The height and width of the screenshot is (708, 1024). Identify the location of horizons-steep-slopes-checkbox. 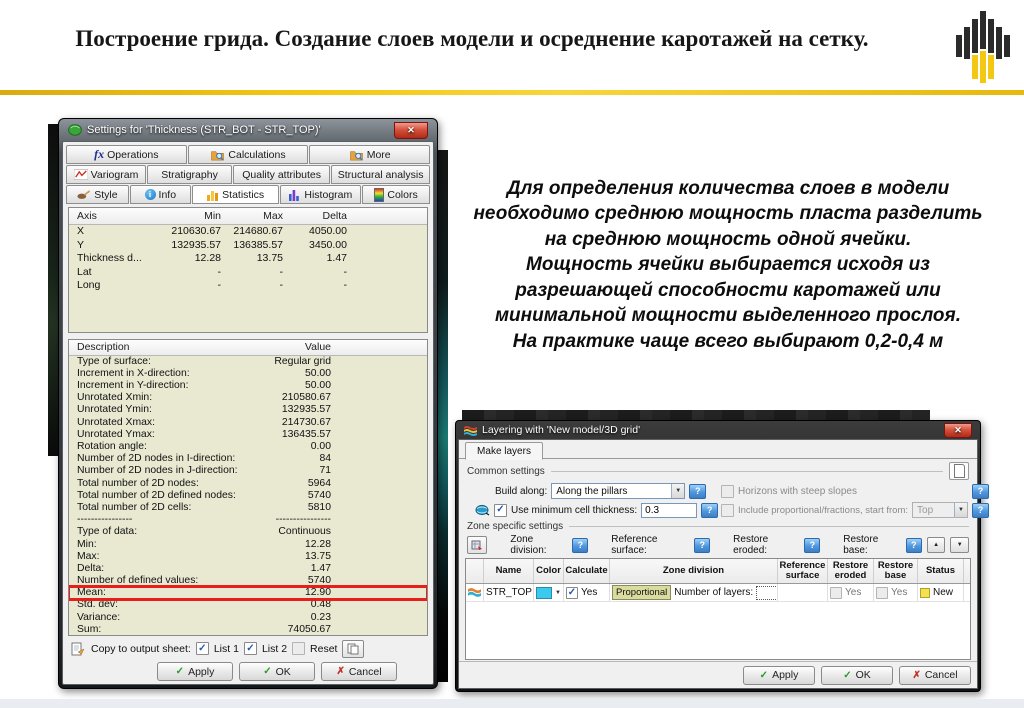
(727, 491).